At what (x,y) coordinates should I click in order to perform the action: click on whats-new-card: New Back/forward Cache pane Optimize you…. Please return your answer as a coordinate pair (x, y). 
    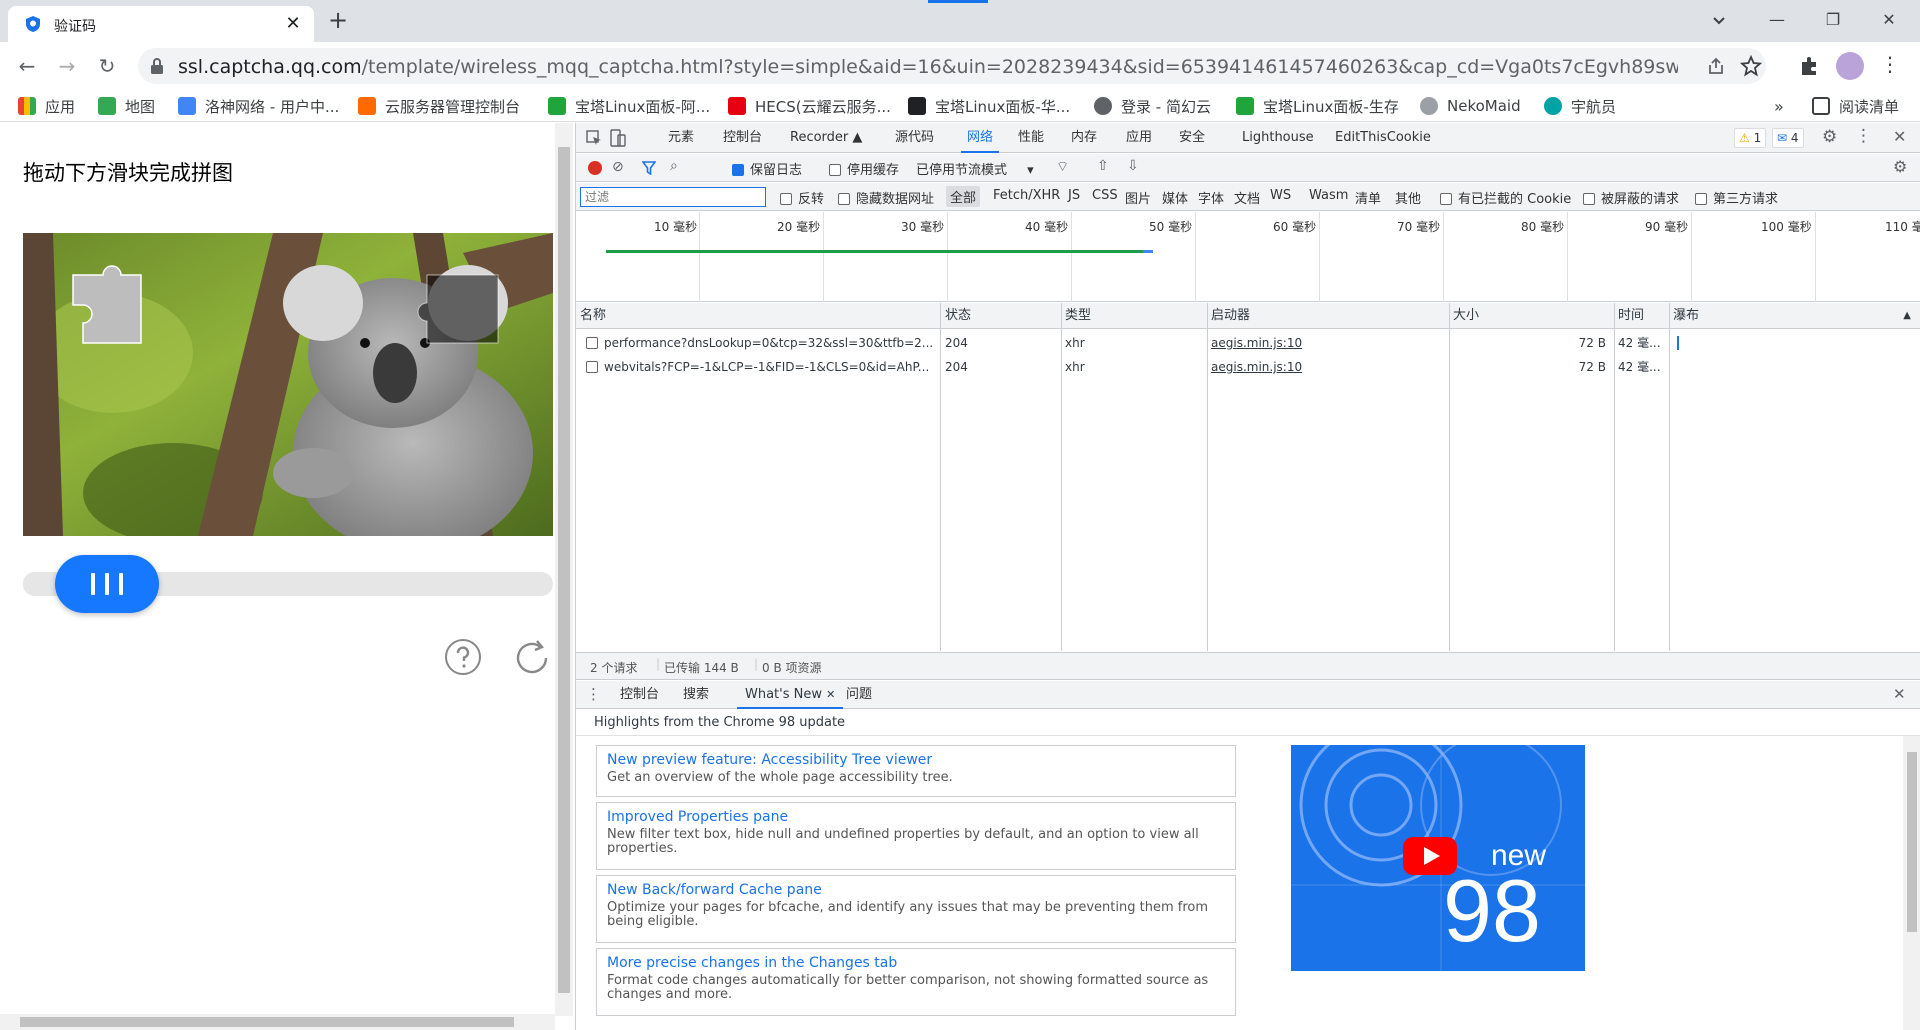
    Looking at the image, I should click on (916, 909).